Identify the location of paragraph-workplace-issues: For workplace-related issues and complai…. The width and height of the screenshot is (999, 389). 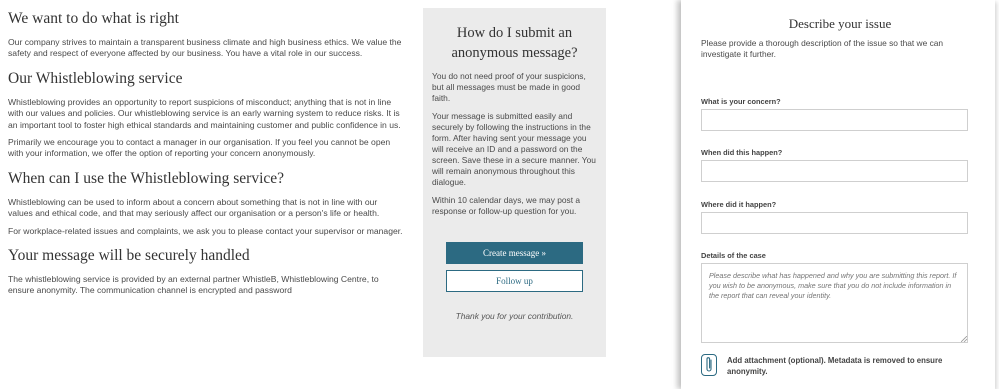
(205, 230).